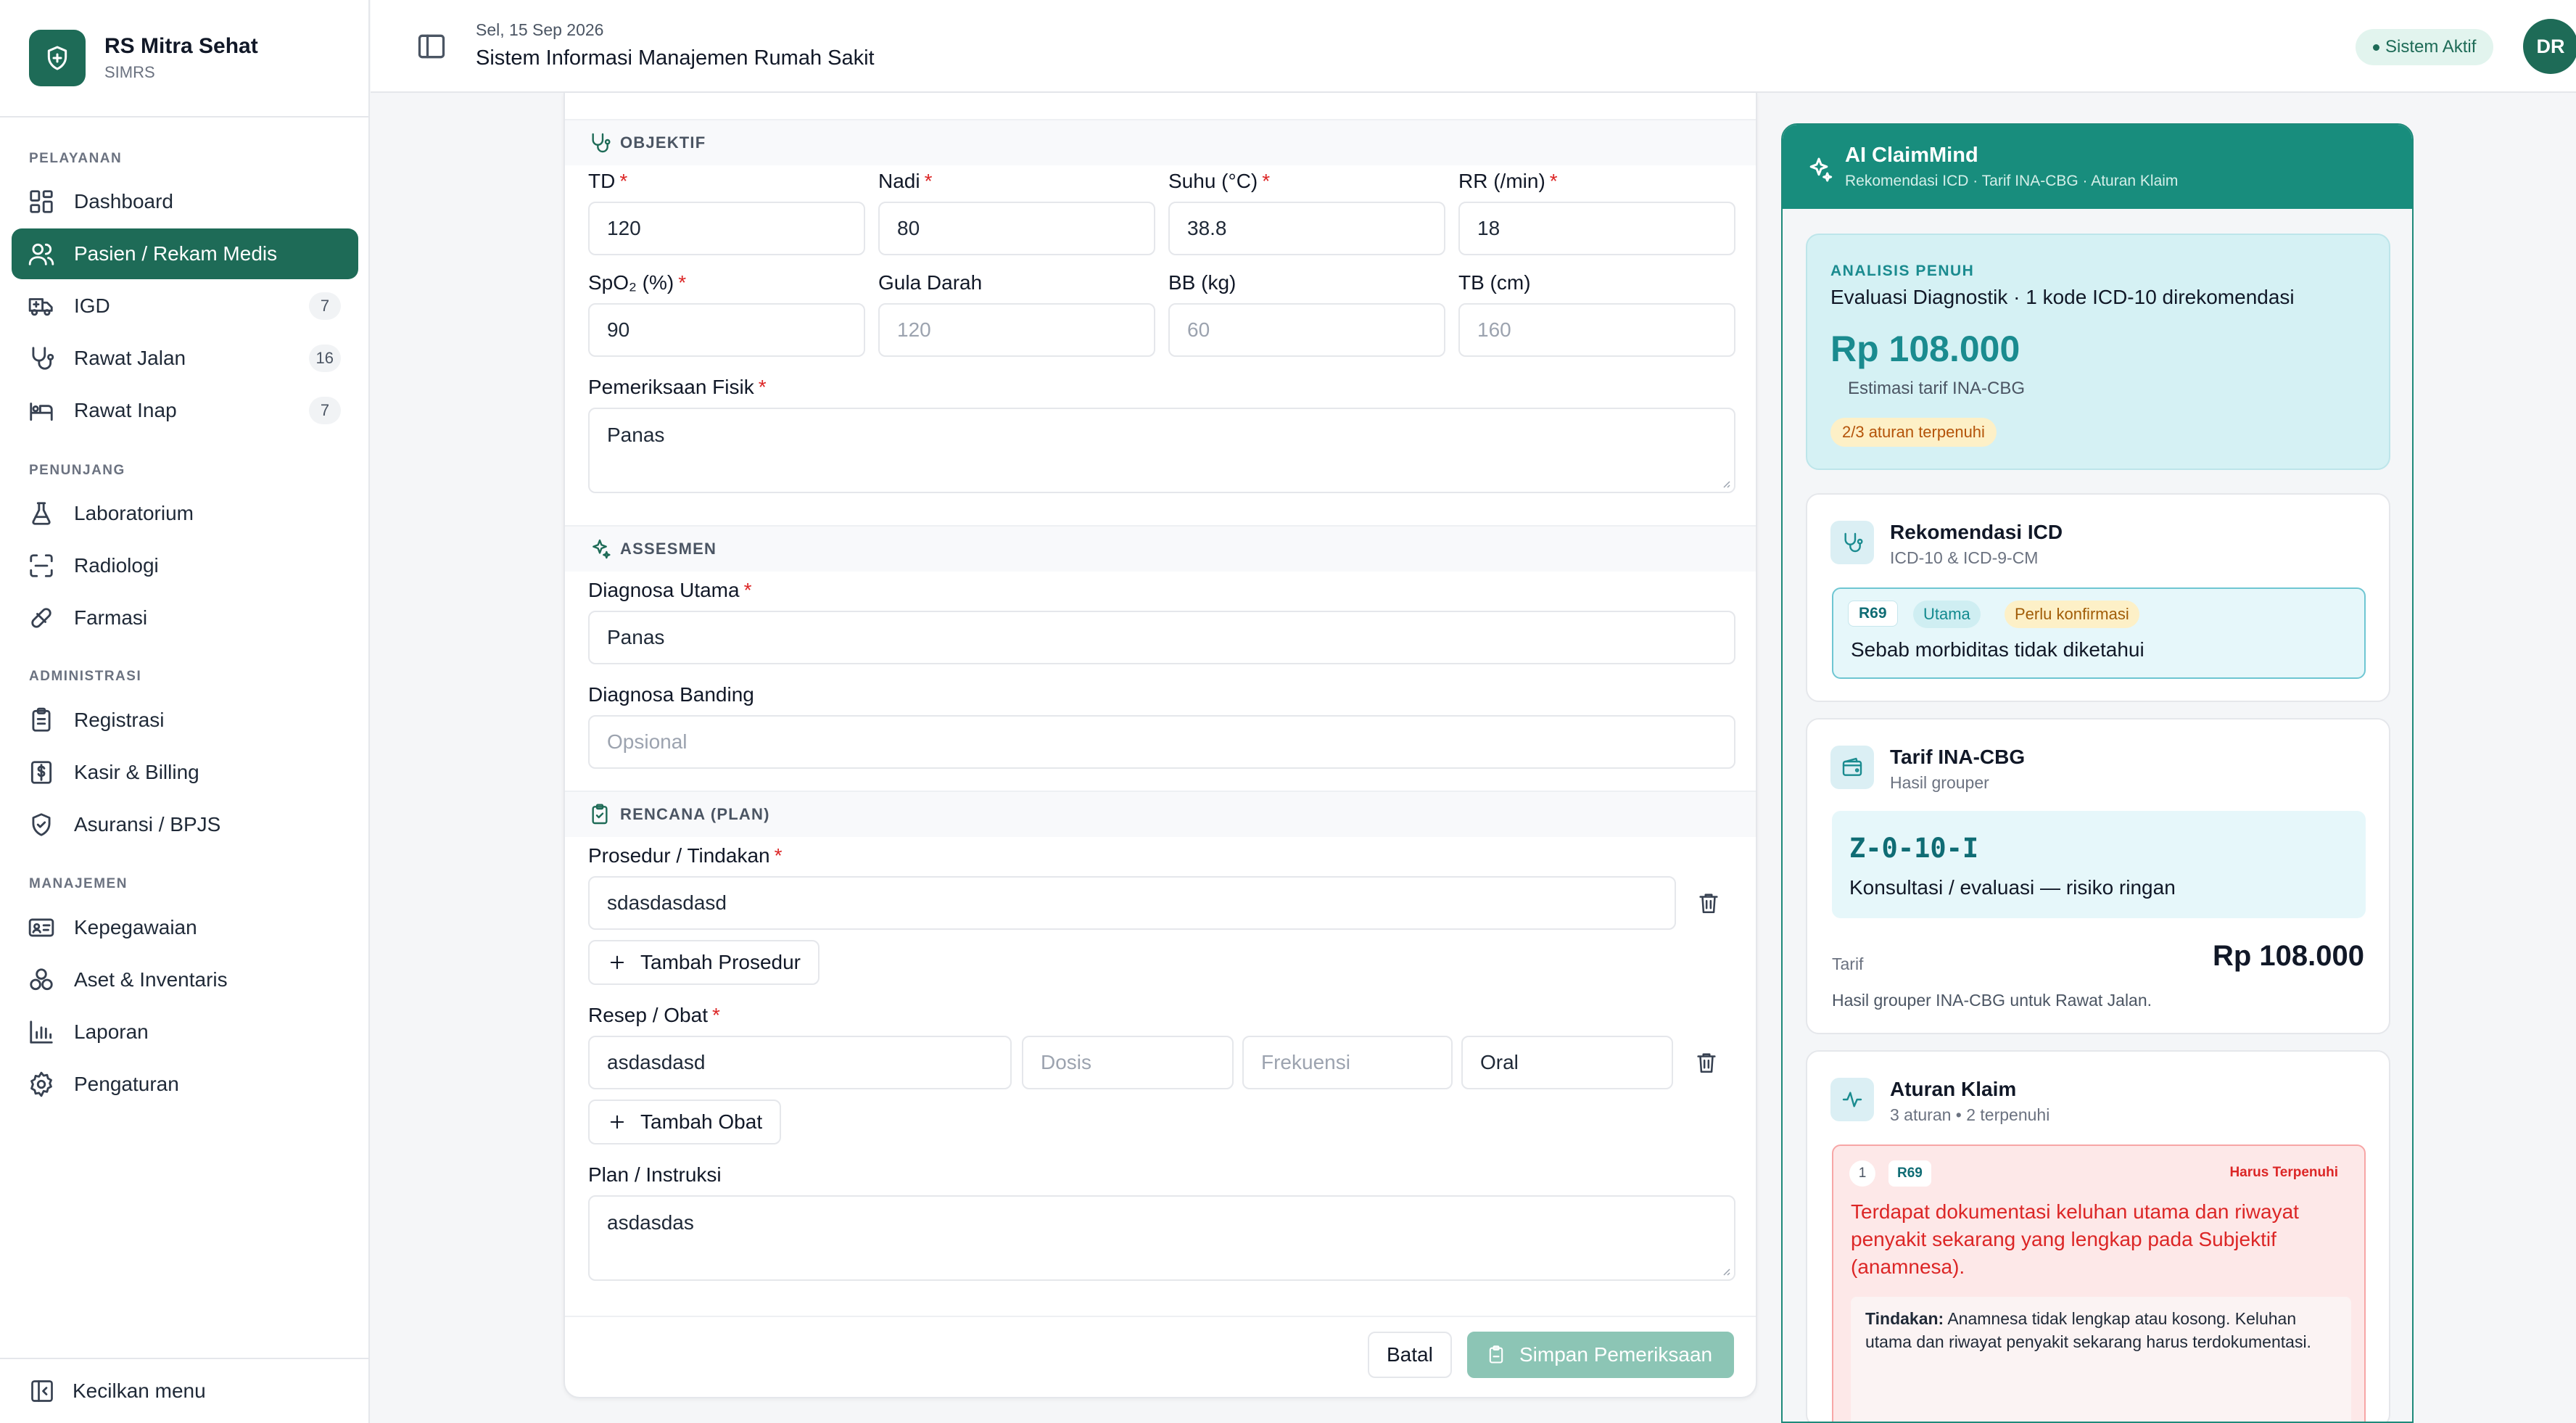  Describe the element at coordinates (1132, 903) in the screenshot. I see `prosedur-input: sdasdasdasd` at that location.